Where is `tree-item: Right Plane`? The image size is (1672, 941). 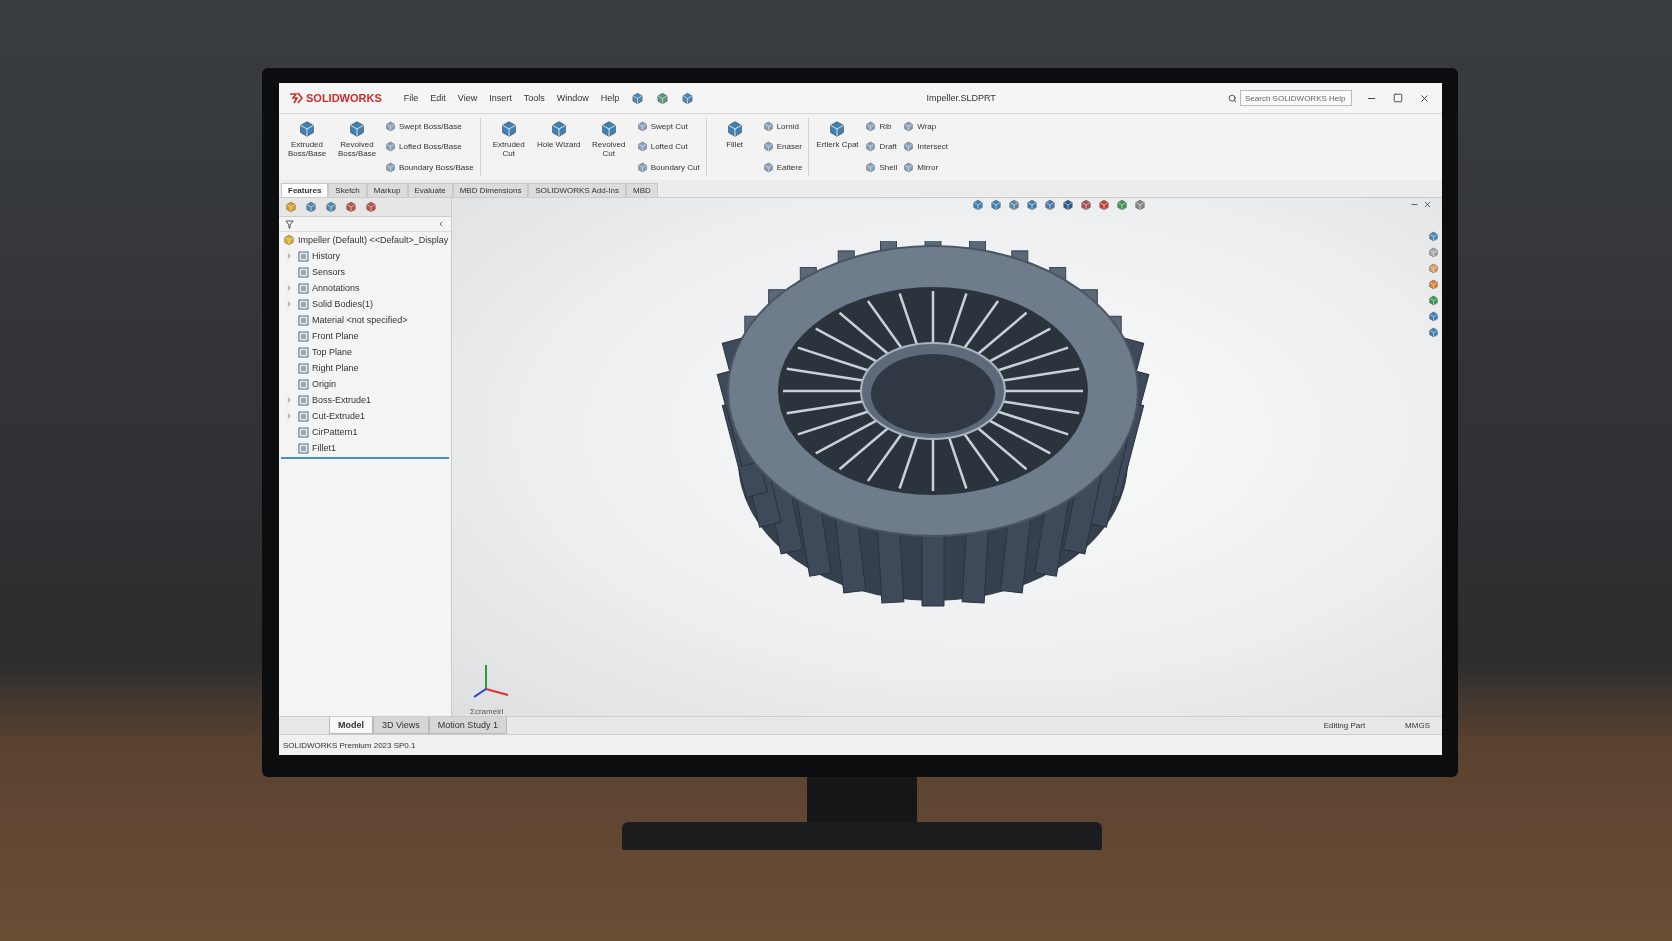 tree-item: Right Plane is located at coordinates (365, 368).